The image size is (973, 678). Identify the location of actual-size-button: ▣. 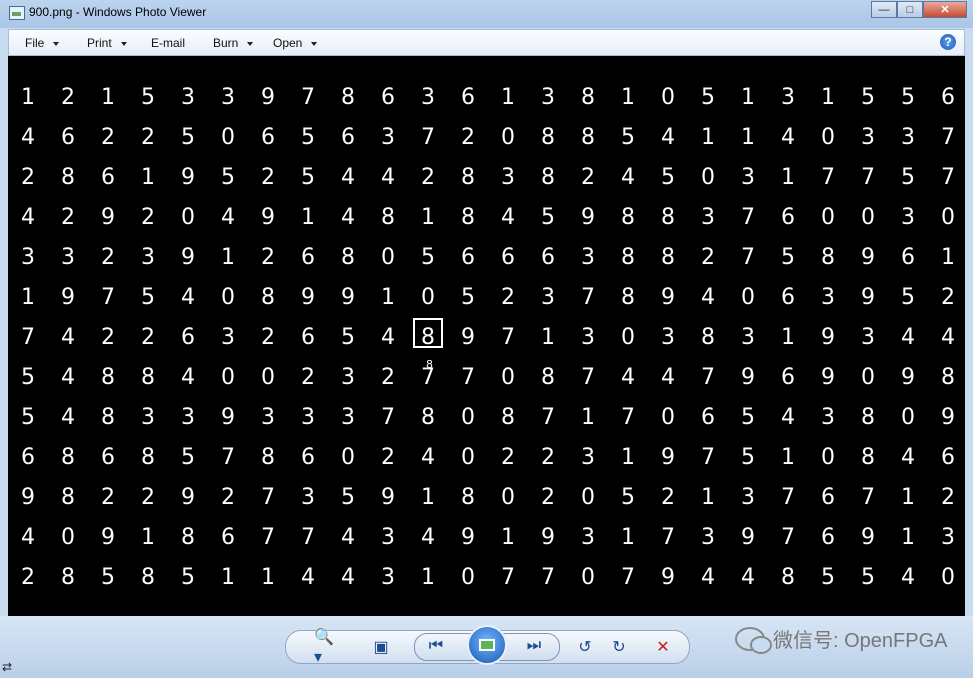
(381, 647).